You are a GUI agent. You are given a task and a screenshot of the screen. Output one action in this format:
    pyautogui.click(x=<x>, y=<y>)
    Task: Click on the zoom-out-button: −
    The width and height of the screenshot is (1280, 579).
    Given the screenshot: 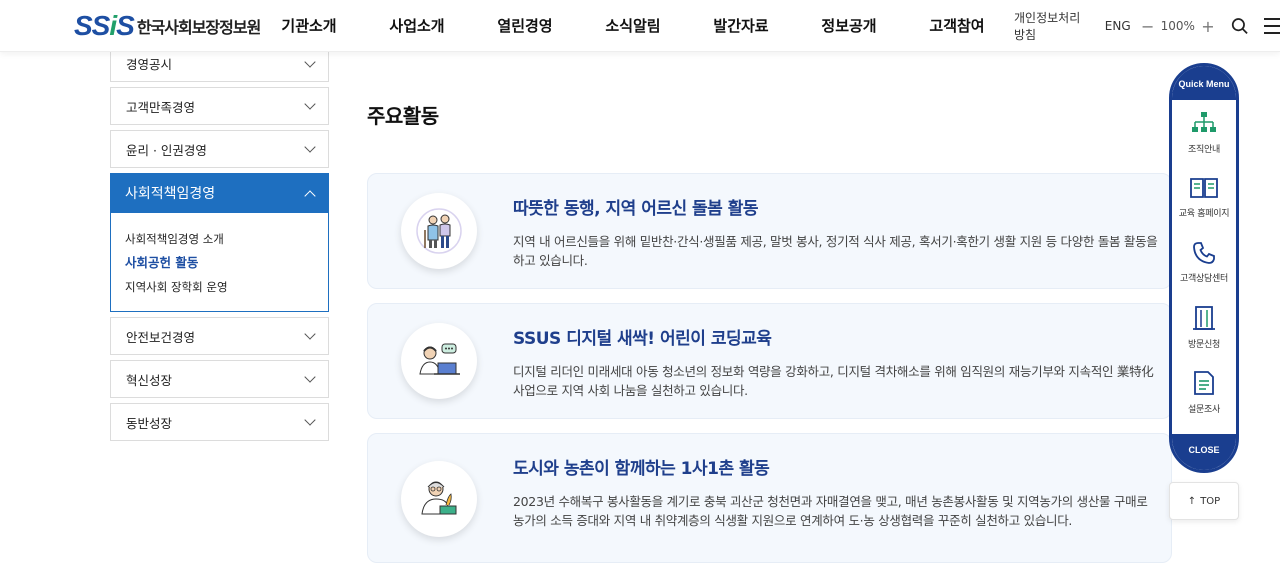 What is the action you would take?
    pyautogui.click(x=1148, y=26)
    